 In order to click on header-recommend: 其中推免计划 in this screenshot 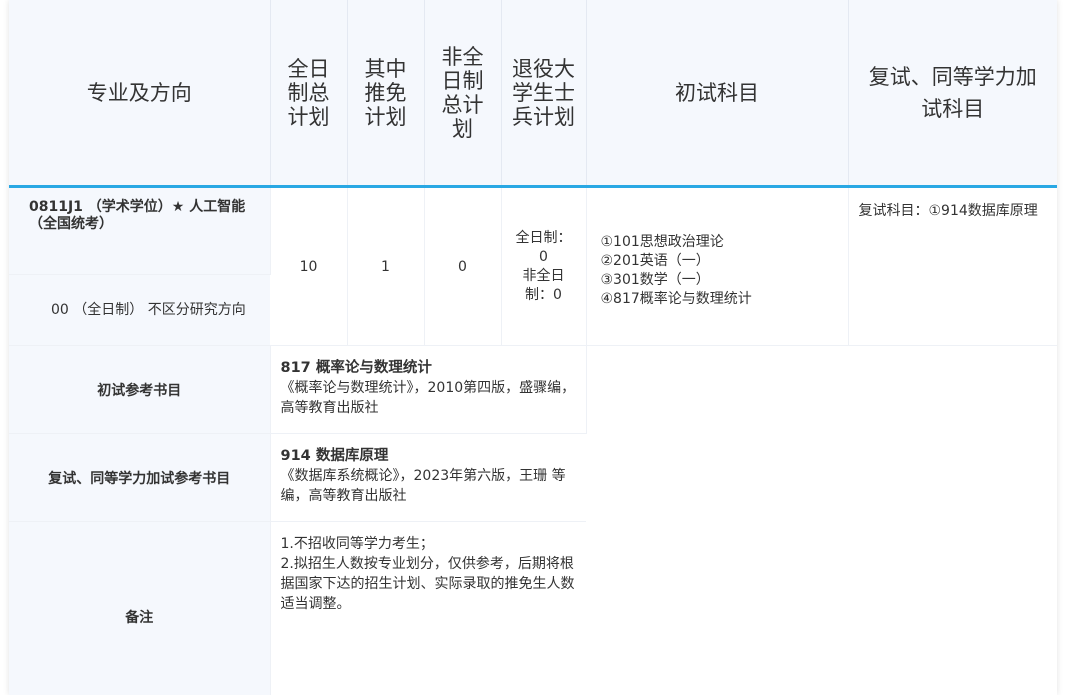, I will do `click(386, 93)`.